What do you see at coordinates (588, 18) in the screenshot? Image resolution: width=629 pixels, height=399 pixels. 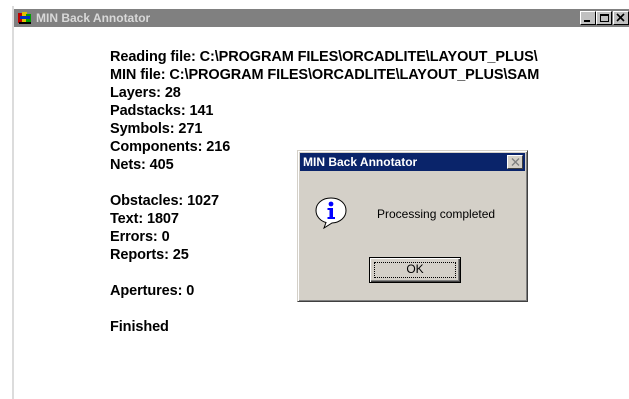 I see `minimize-button` at bounding box center [588, 18].